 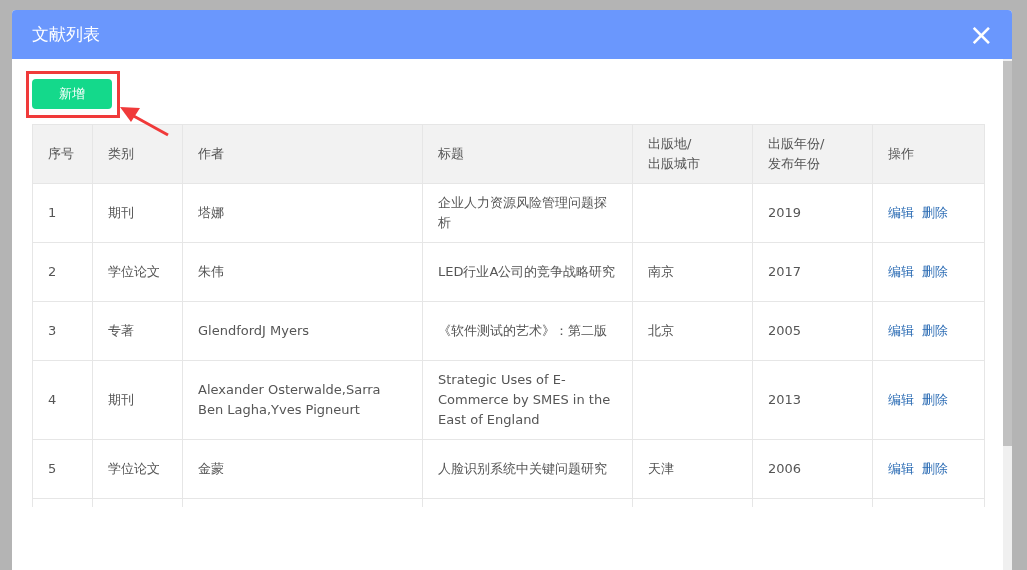 What do you see at coordinates (812, 400) in the screenshot?
I see `table-cell: 2013` at bounding box center [812, 400].